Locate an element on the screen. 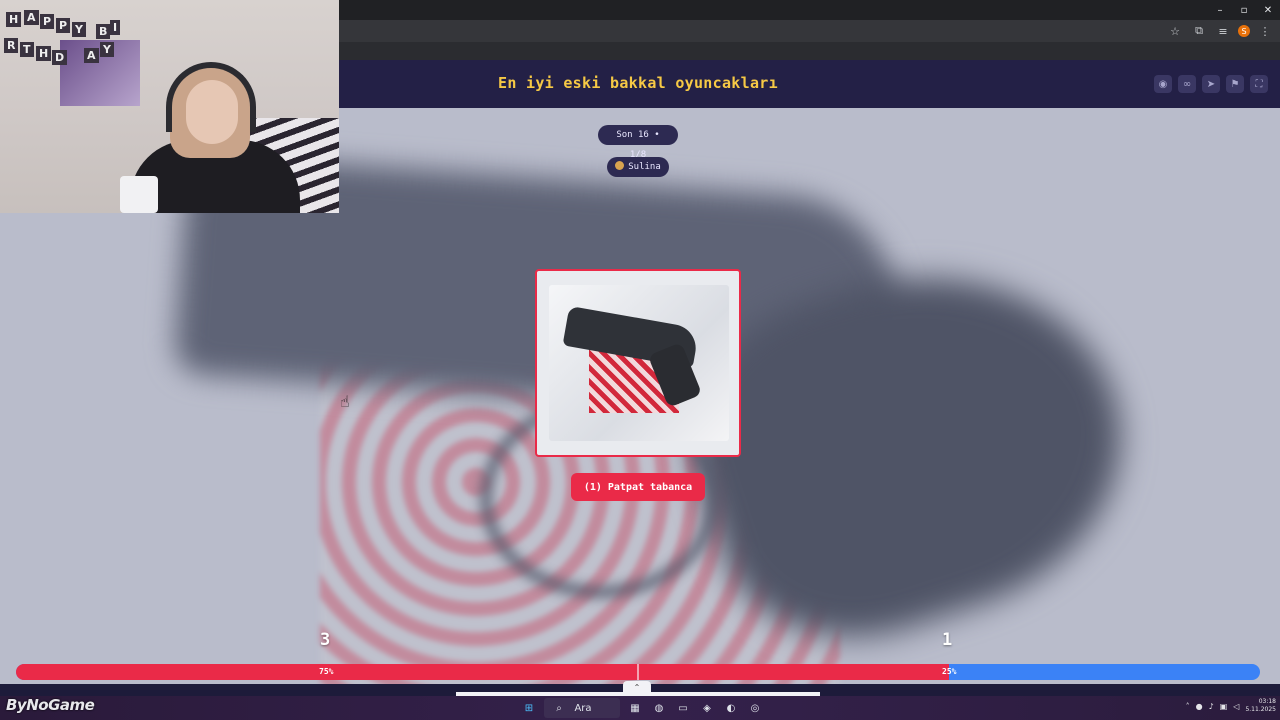 The height and width of the screenshot is (720, 1280). mic-icon: ♪ is located at coordinates (1211, 706).